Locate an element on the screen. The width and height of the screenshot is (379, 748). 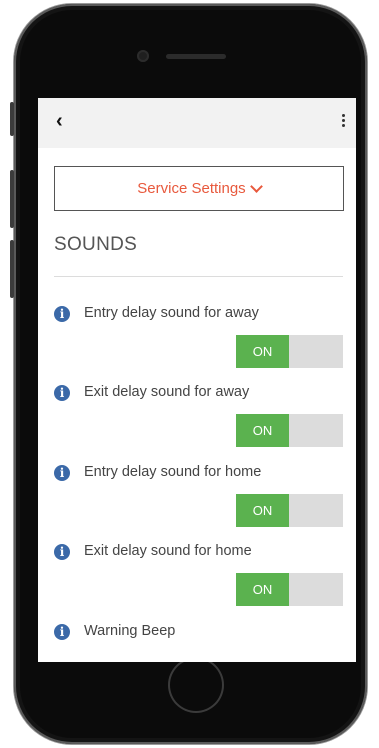
chevron-down-icon is located at coordinates (256, 186).